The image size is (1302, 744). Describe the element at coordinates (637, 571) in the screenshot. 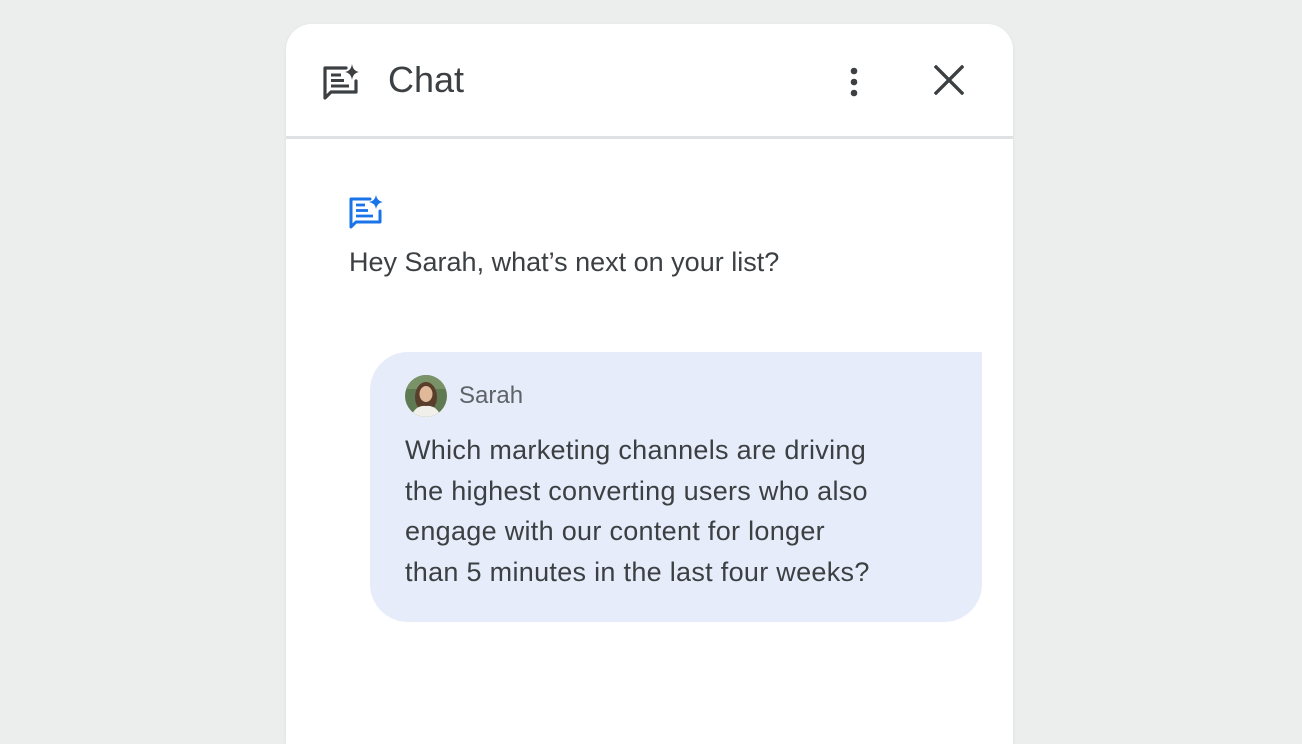

I see `message-line: than 5 minutes in the last four weeks?` at that location.